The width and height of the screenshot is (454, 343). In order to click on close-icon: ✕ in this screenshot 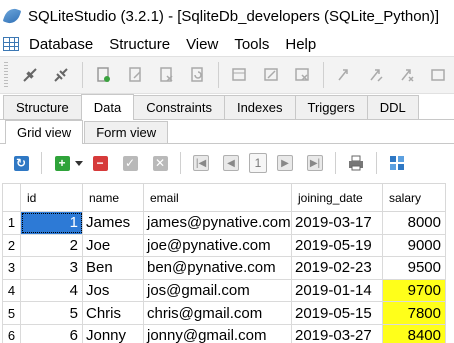, I will do `click(160, 163)`.